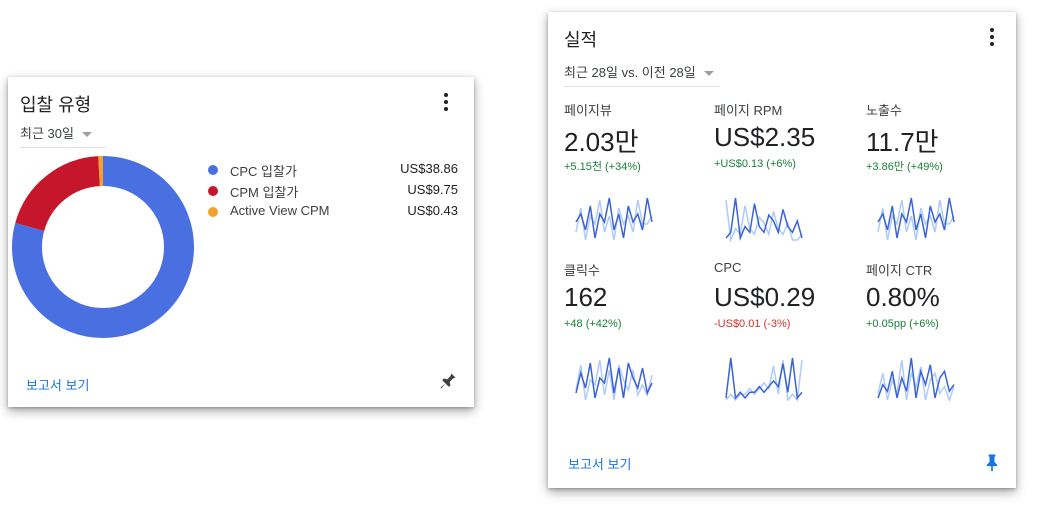  Describe the element at coordinates (755, 164) in the screenshot. I see `metric-change: +US$0.13 (+6%)` at that location.